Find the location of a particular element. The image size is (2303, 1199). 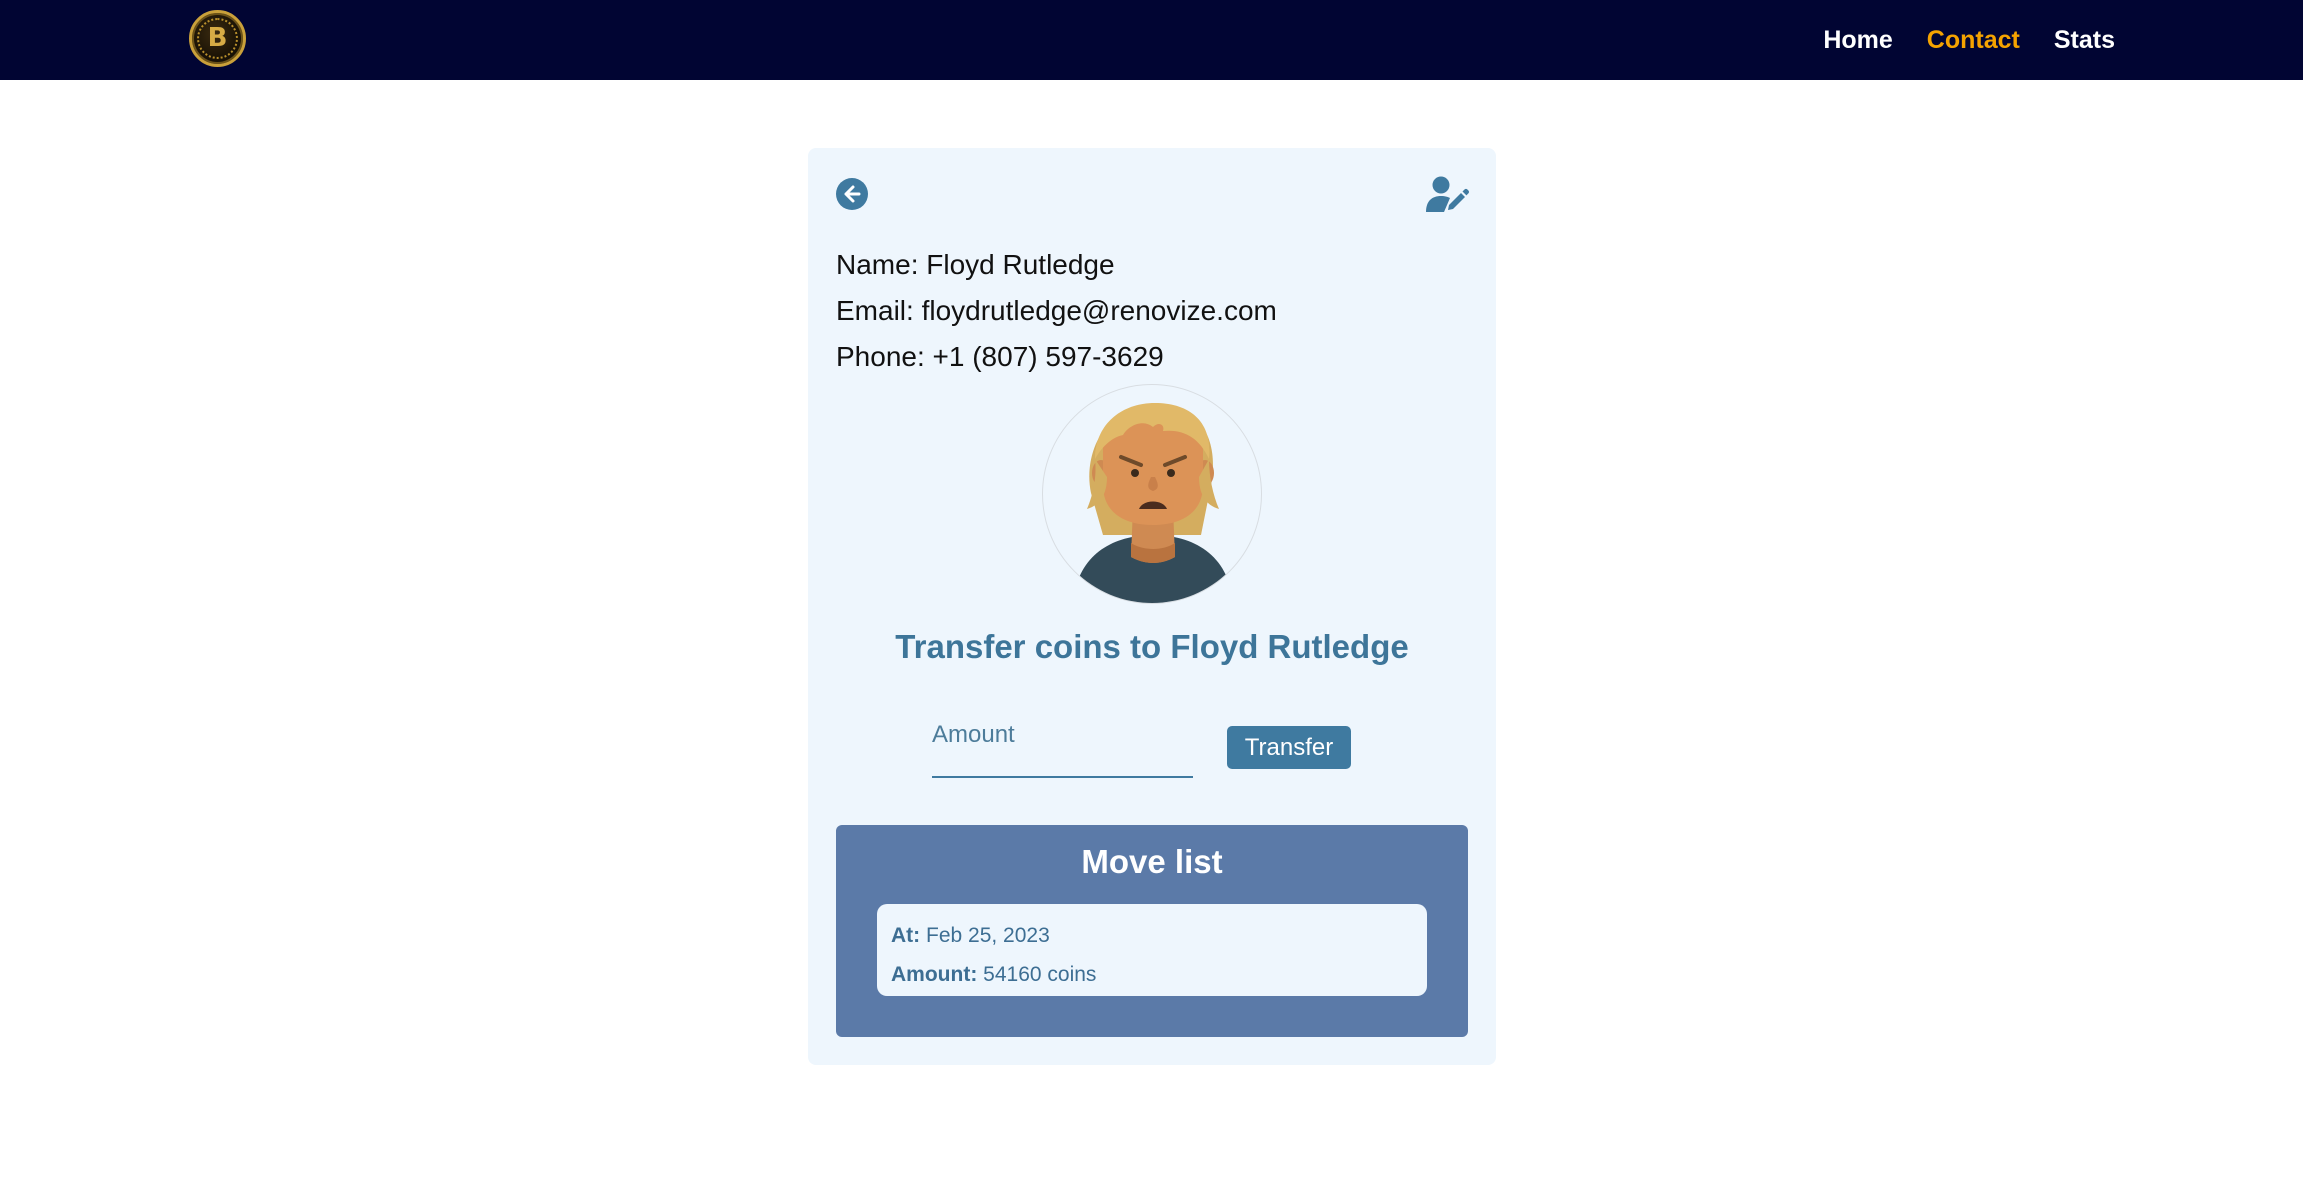

bitcoin-logo-icon: B is located at coordinates (217, 38).